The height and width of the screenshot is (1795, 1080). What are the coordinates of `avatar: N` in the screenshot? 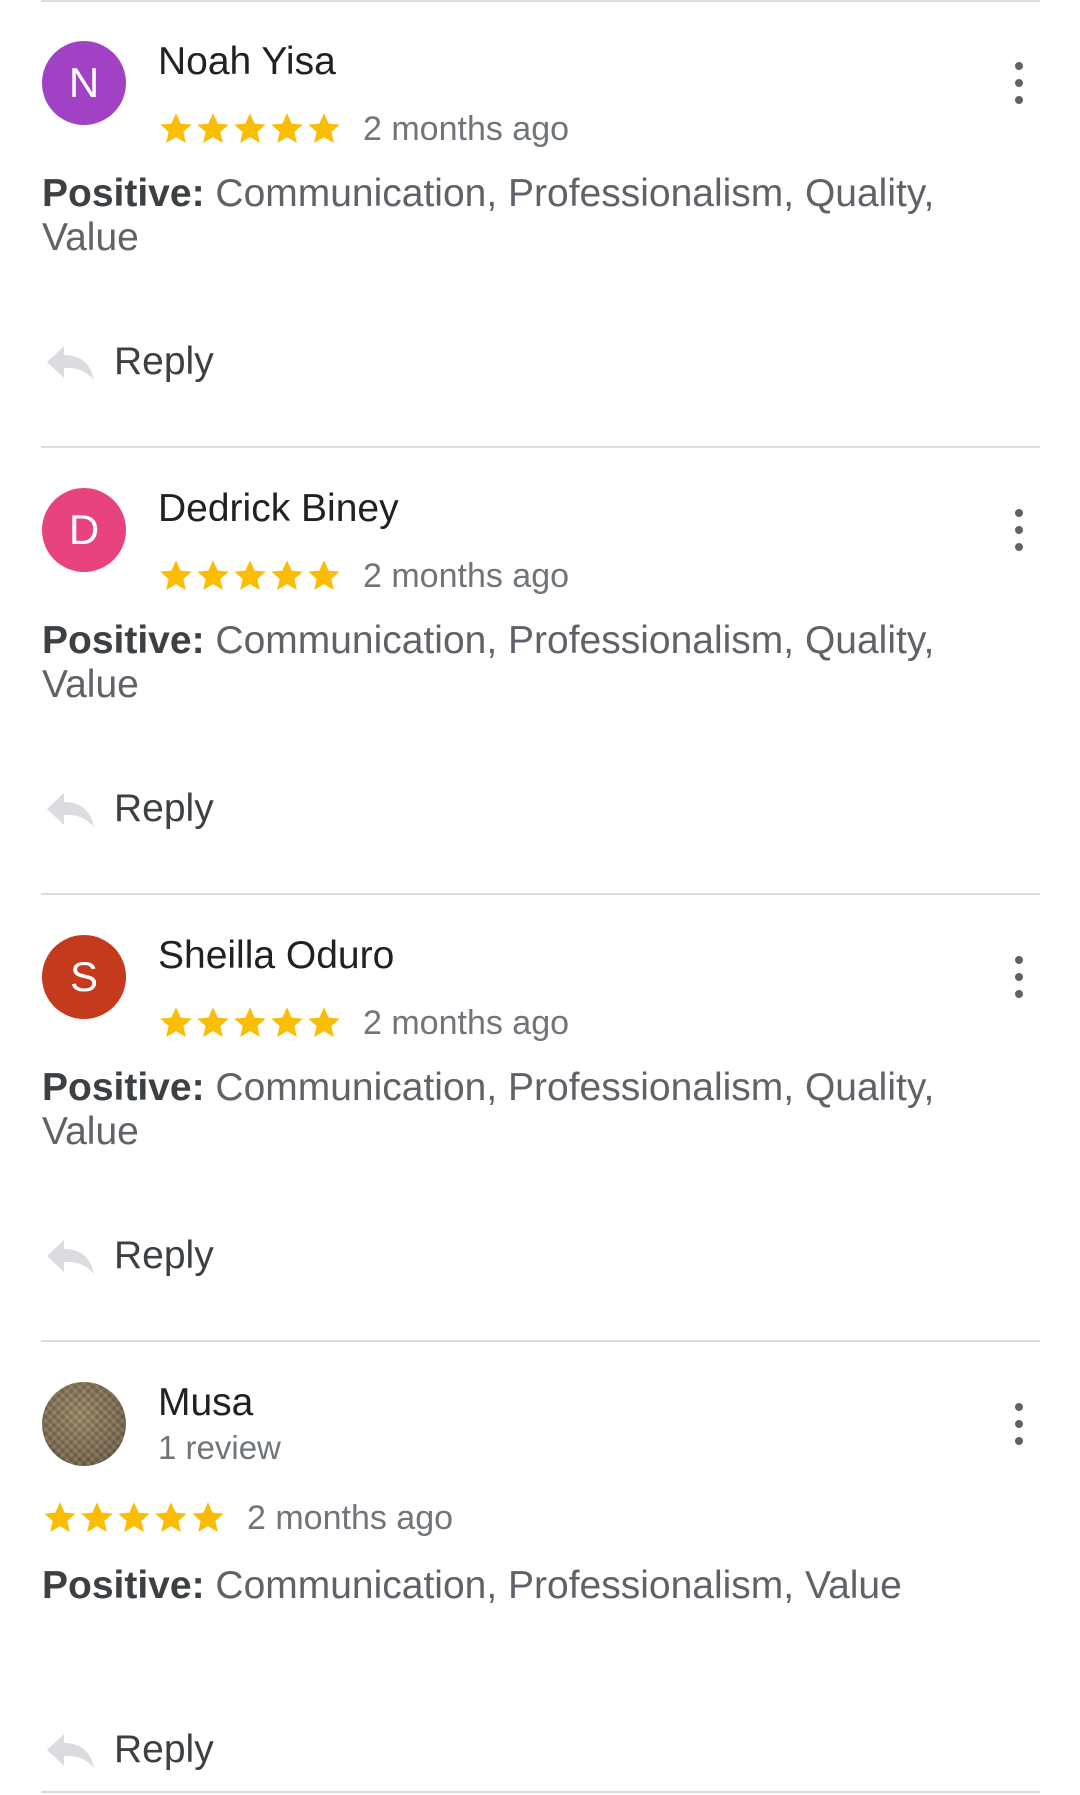 It's located at (84, 83).